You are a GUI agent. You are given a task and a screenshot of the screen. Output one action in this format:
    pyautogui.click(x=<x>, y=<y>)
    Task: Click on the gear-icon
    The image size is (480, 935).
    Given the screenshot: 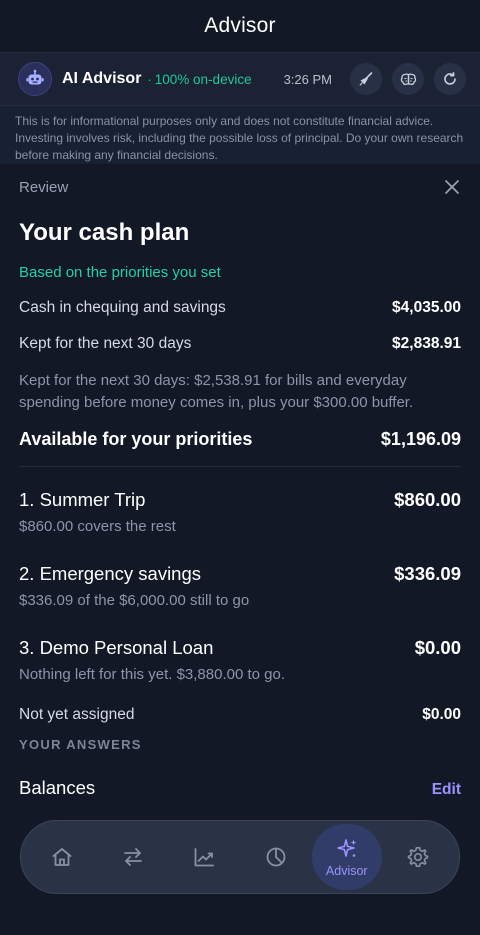 What is the action you would take?
    pyautogui.click(x=418, y=857)
    